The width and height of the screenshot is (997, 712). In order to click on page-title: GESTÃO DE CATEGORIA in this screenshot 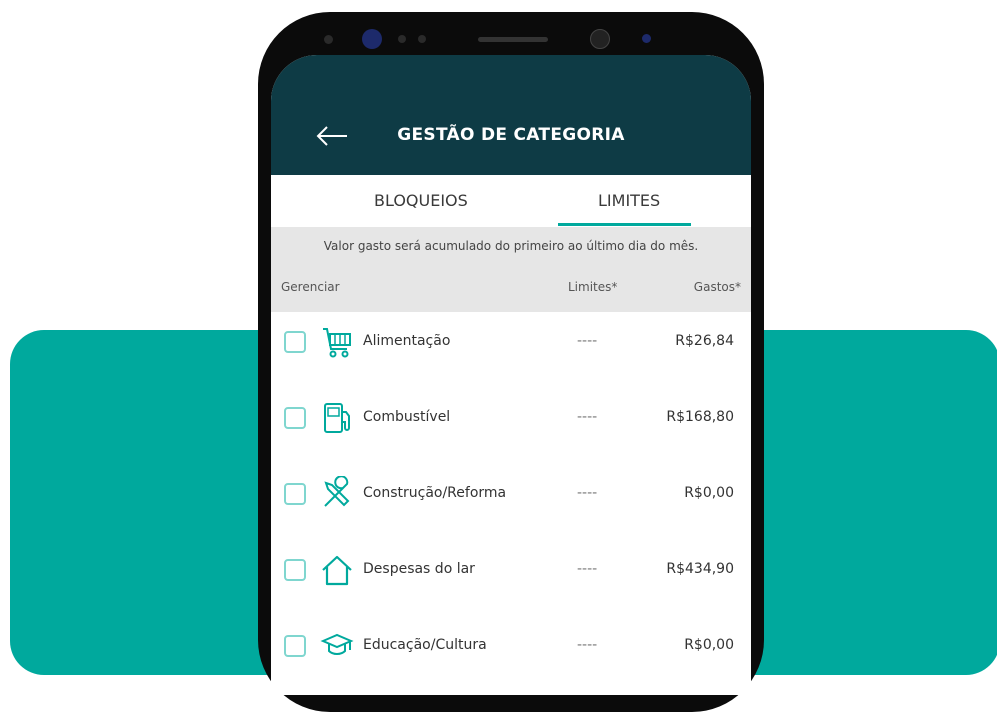, I will do `click(511, 135)`.